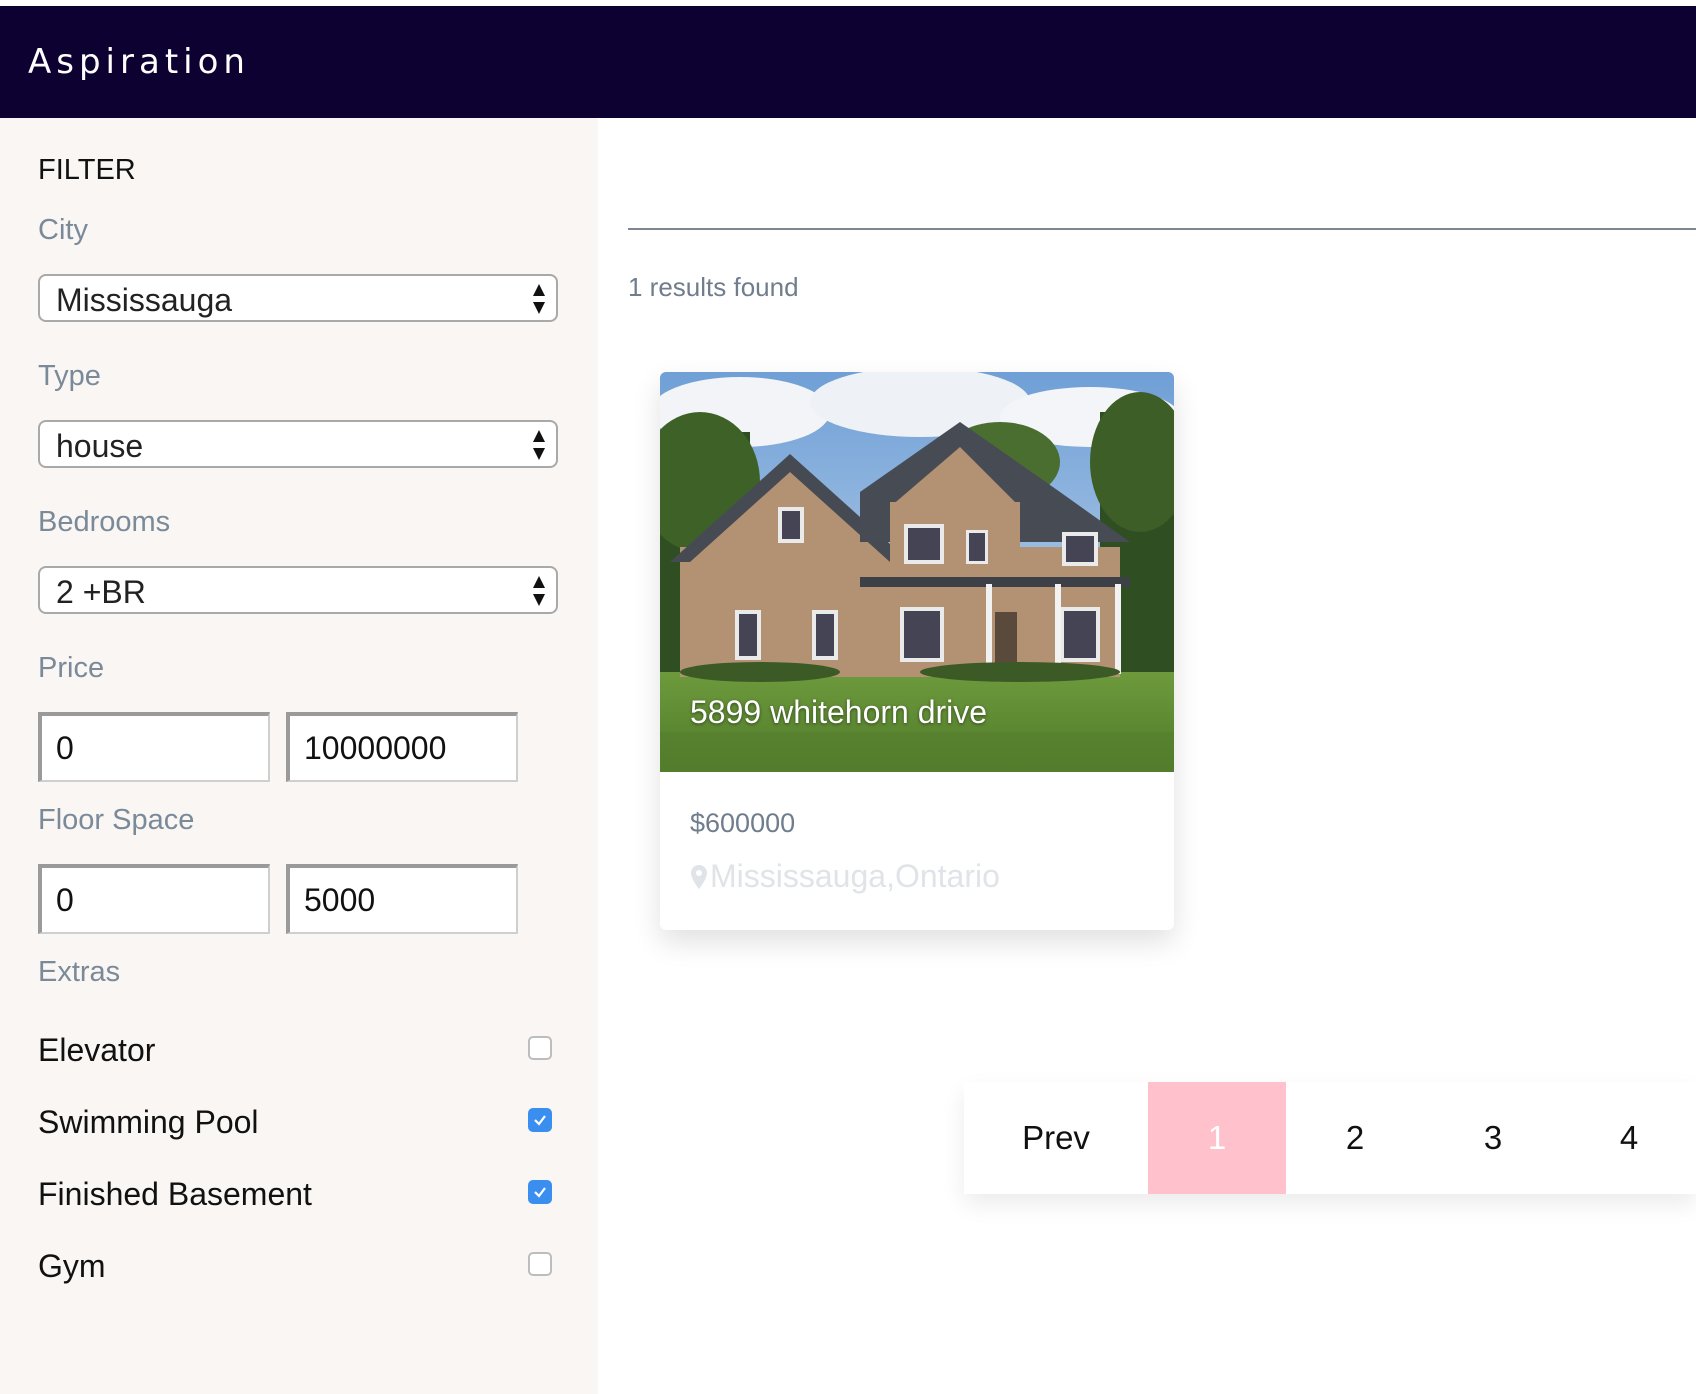 This screenshot has height=1394, width=1696. Describe the element at coordinates (72, 1266) in the screenshot. I see `extra-gym-label: Gym` at that location.